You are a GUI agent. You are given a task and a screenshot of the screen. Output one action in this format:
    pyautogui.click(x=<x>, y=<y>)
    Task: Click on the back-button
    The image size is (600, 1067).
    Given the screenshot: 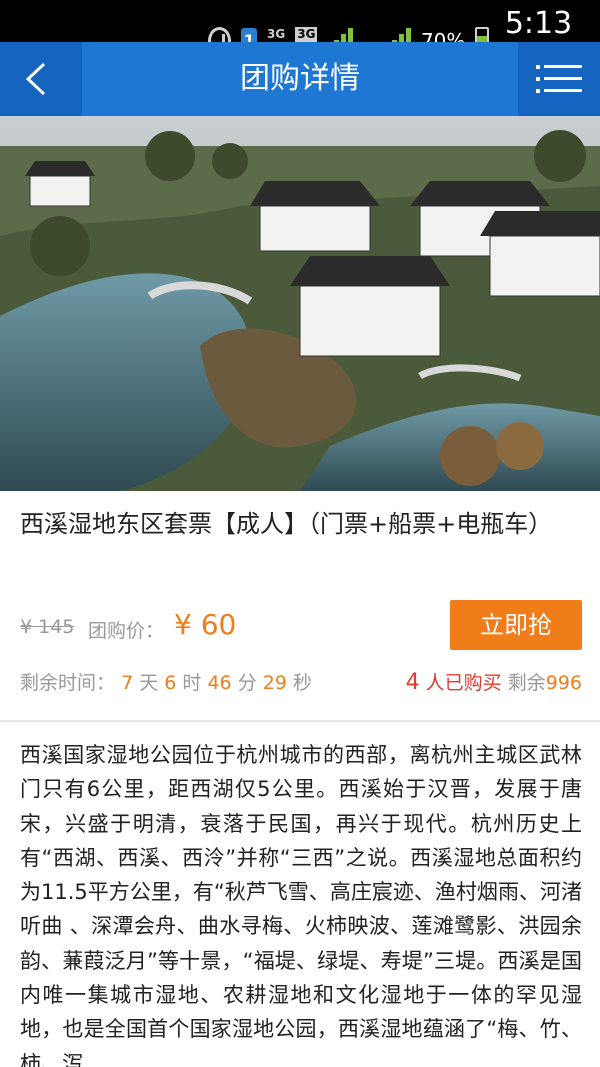 What is the action you would take?
    pyautogui.click(x=41, y=79)
    